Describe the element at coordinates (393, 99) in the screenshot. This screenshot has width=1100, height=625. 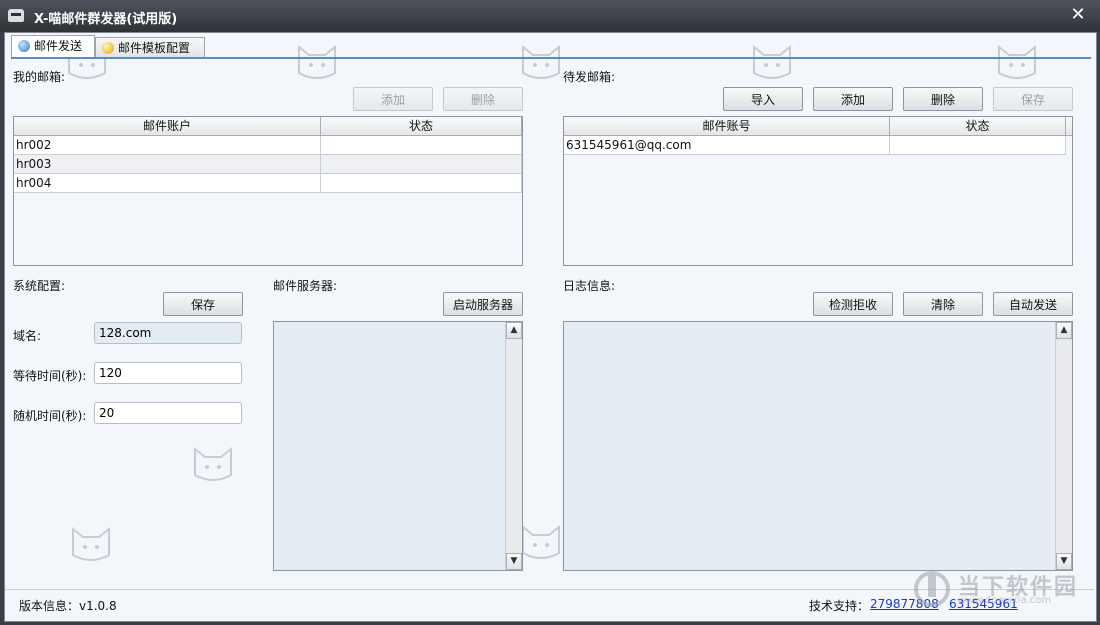
I see `add-mailbox-button: 添加` at that location.